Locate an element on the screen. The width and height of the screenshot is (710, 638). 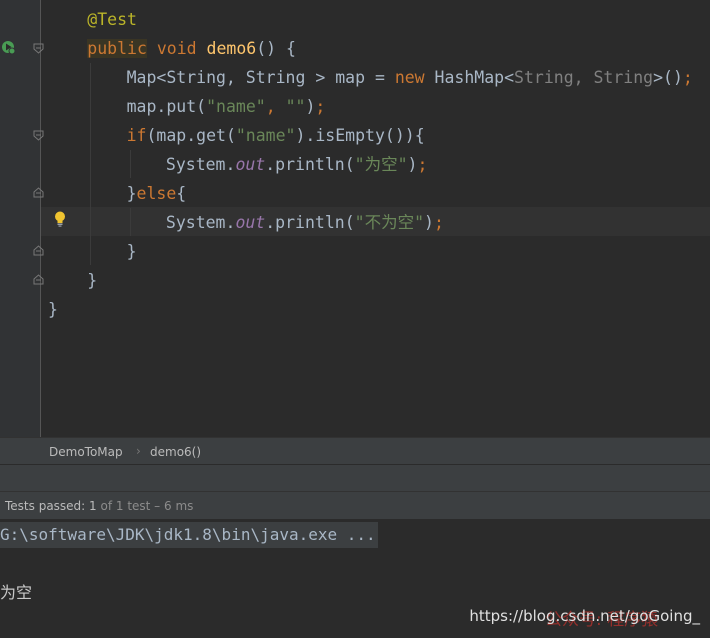
test-passed-count: 1 is located at coordinates (93, 506).